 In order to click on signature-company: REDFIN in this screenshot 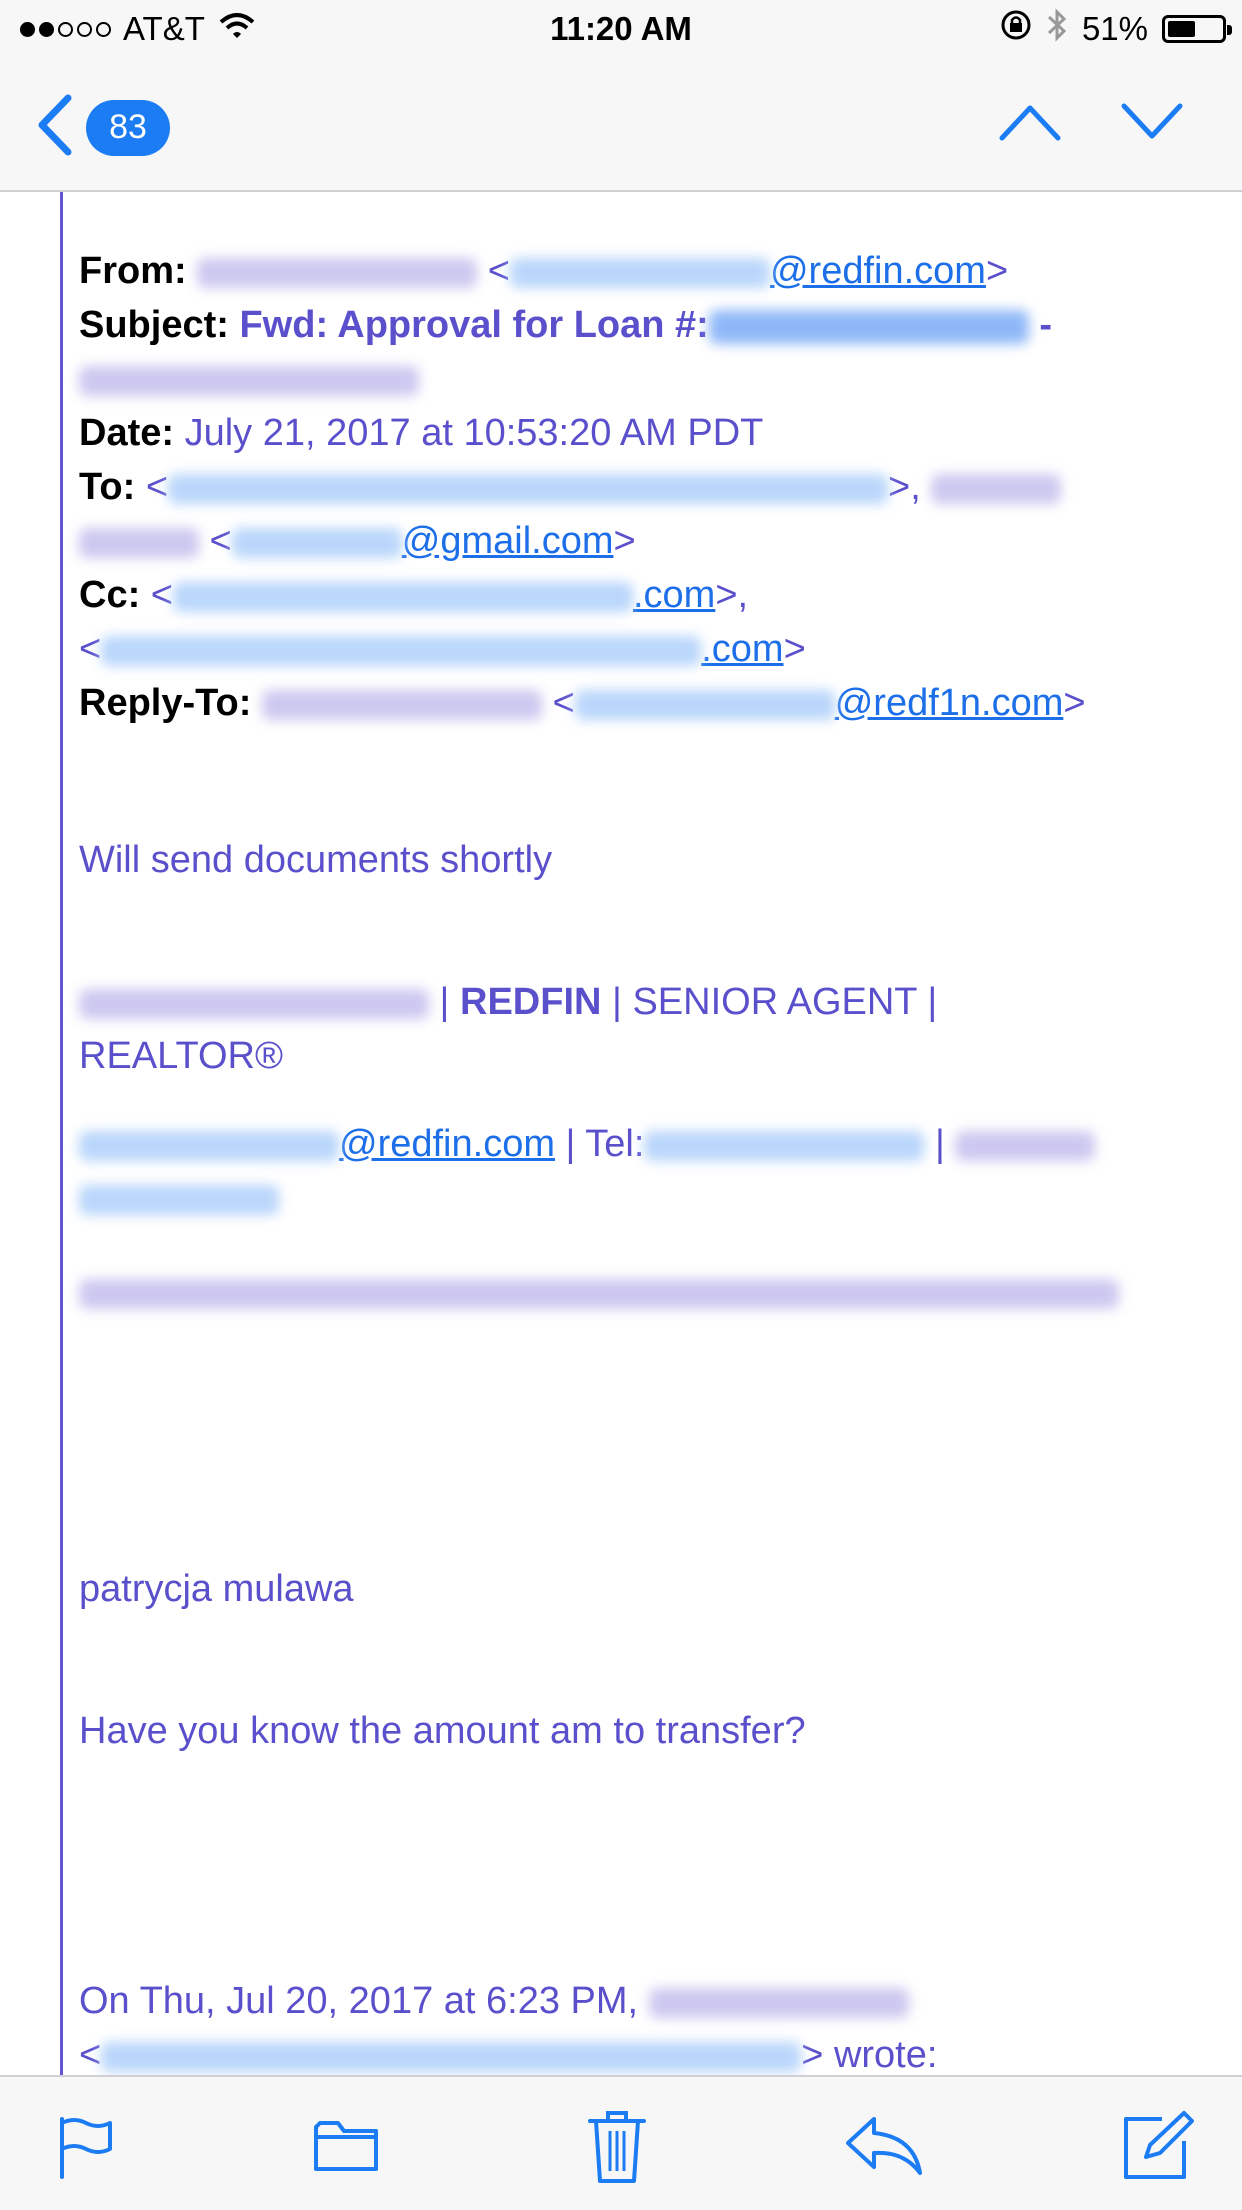, I will do `click(531, 1002)`.